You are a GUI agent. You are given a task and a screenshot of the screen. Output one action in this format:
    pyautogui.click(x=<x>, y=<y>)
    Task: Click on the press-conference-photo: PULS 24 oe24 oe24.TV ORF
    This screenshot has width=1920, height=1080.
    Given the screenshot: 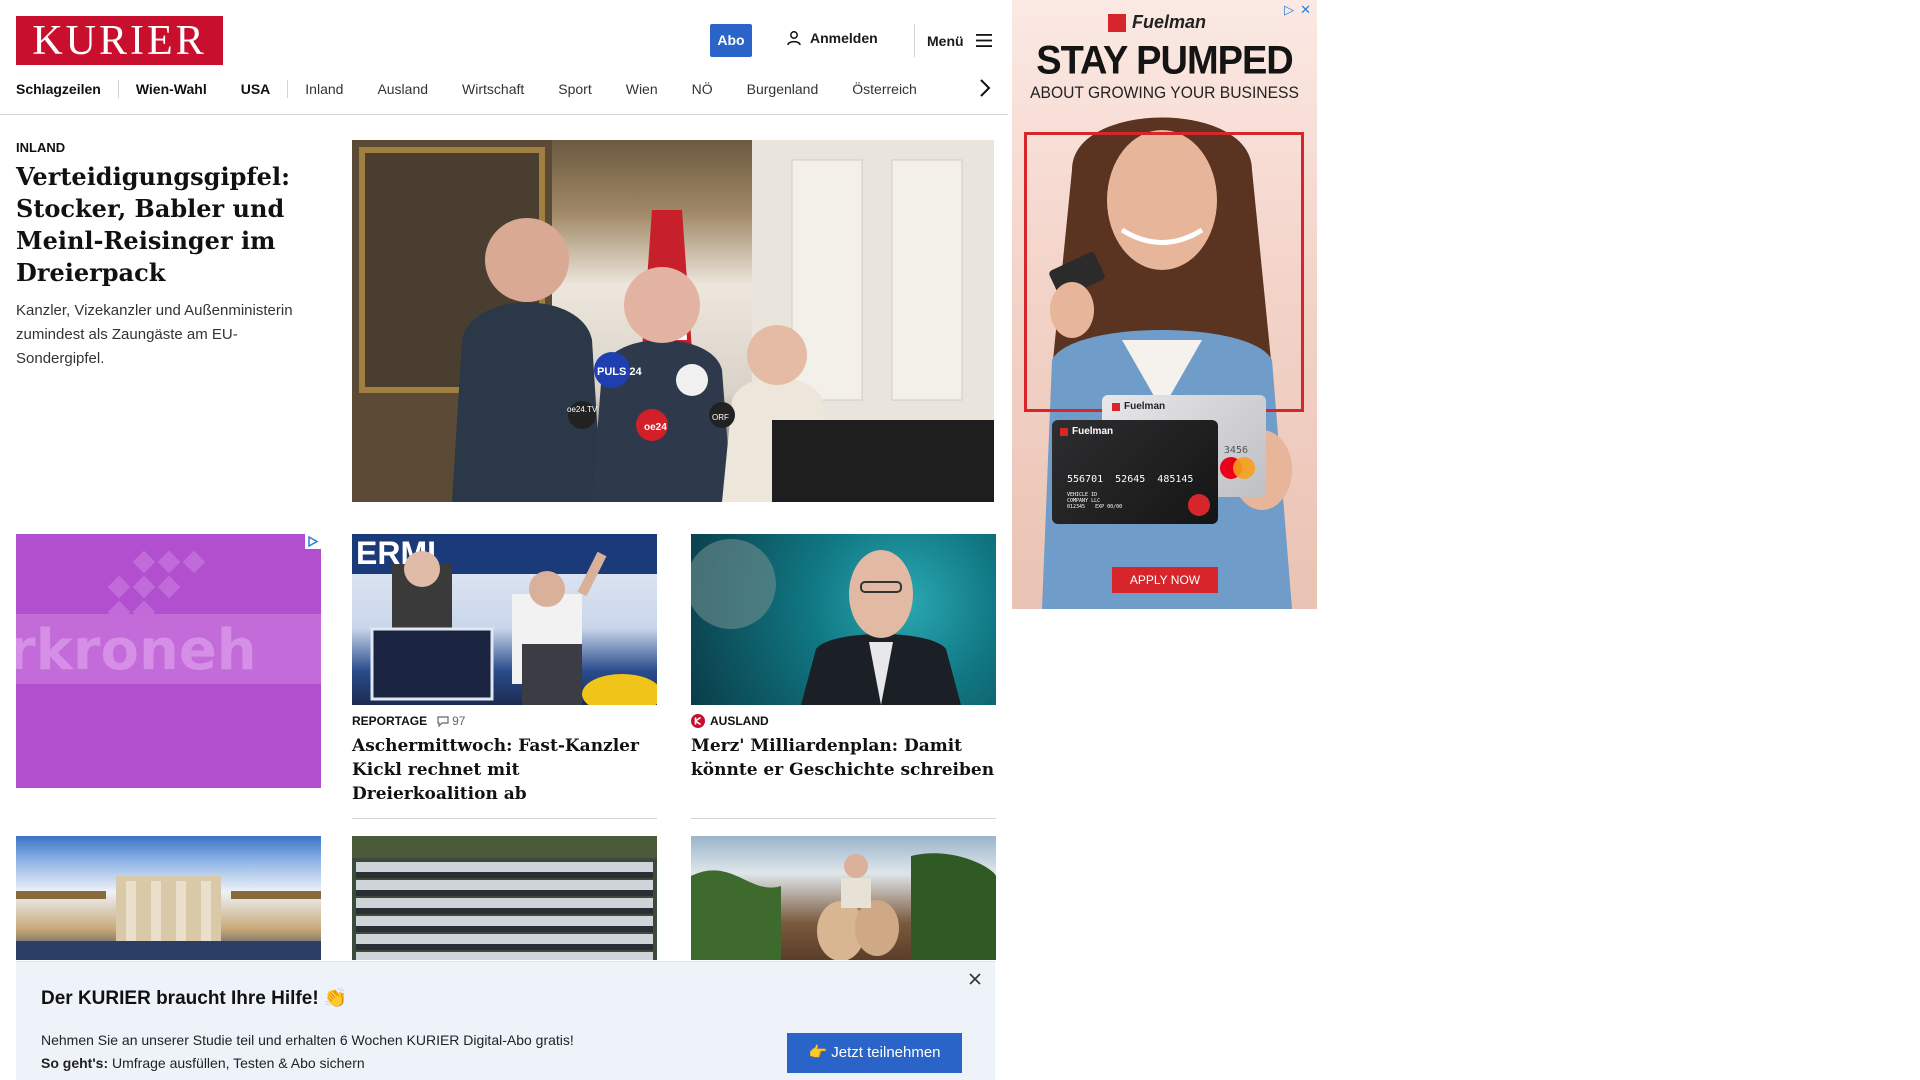 What is the action you would take?
    pyautogui.click(x=673, y=321)
    